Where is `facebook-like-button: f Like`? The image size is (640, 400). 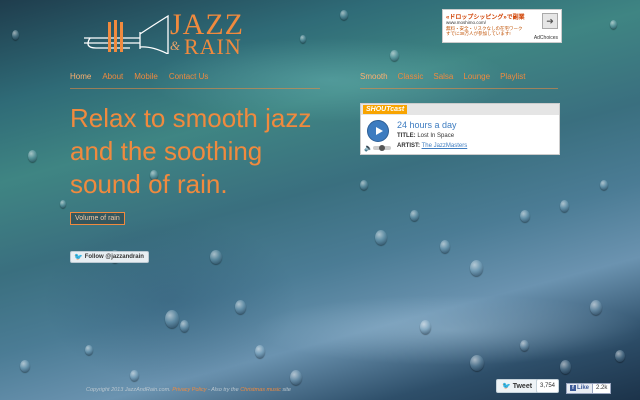 facebook-like-button: f Like is located at coordinates (580, 388).